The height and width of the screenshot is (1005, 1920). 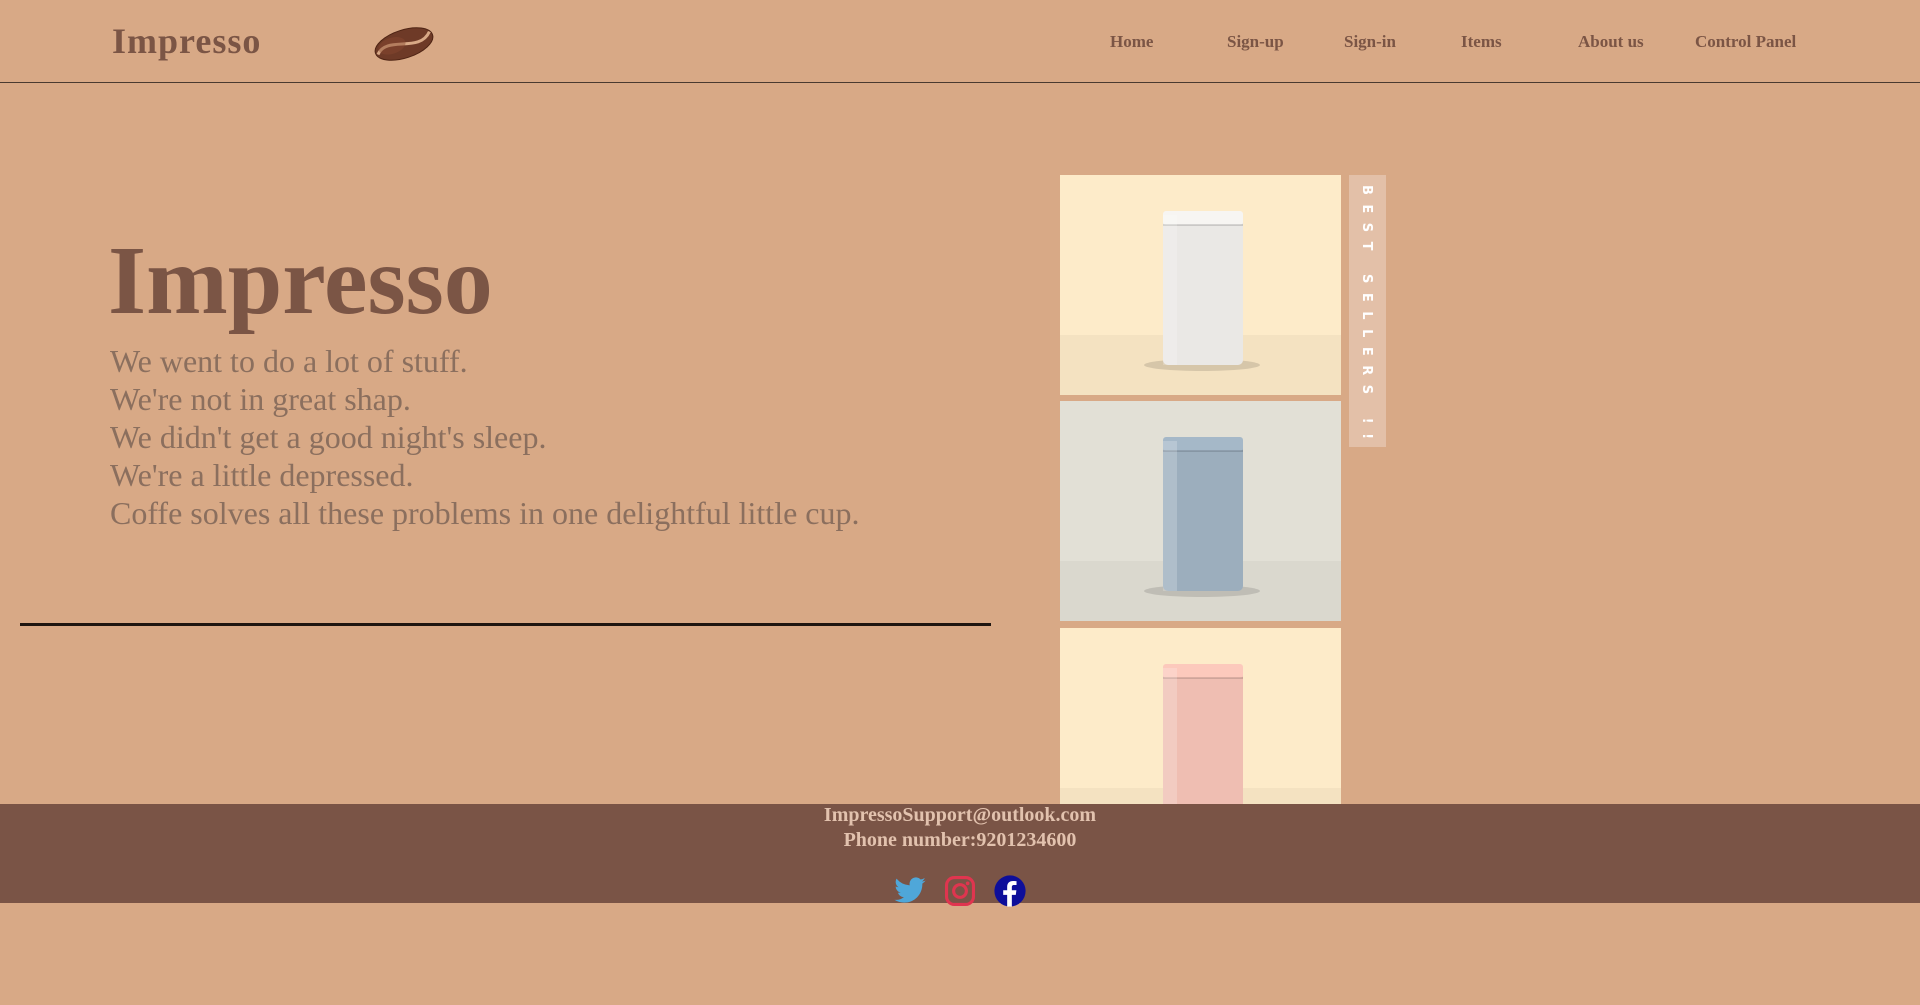 I want to click on product-image-blue, so click(x=1200, y=511).